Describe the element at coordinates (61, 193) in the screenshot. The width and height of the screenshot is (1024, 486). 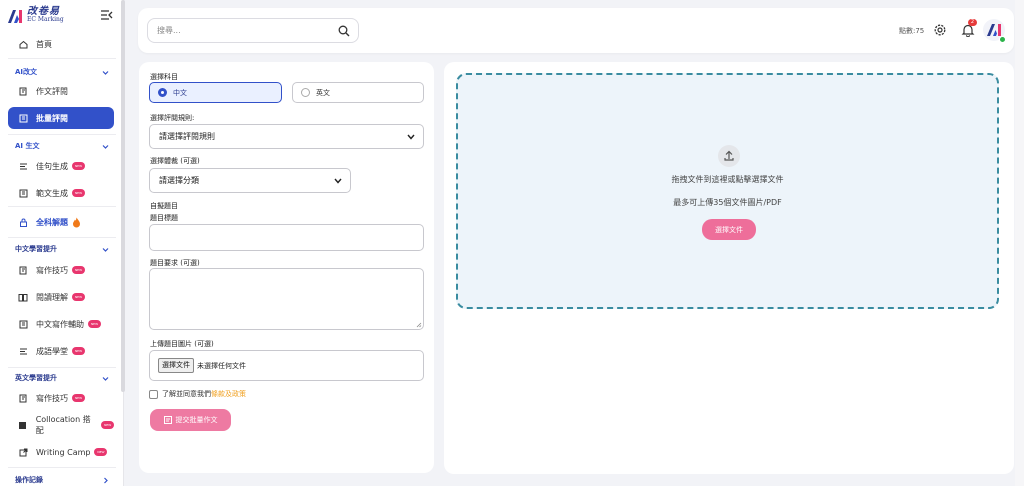
I see `sidebar-item-sample-gen: 範文生成 NEW` at that location.